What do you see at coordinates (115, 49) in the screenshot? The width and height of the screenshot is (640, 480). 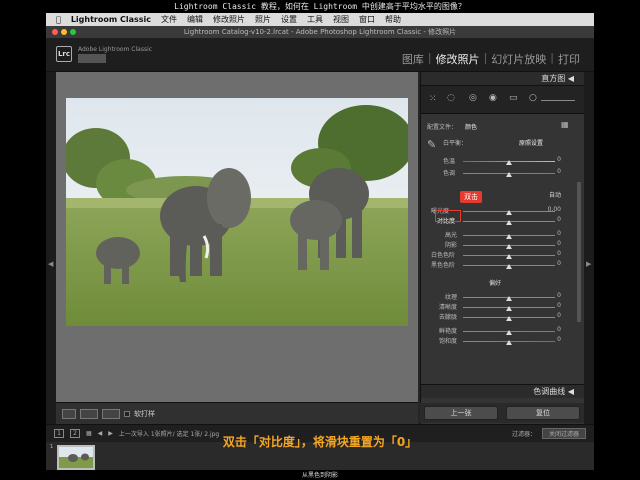 I see `identity-name: Adobe Lightroom Classic` at bounding box center [115, 49].